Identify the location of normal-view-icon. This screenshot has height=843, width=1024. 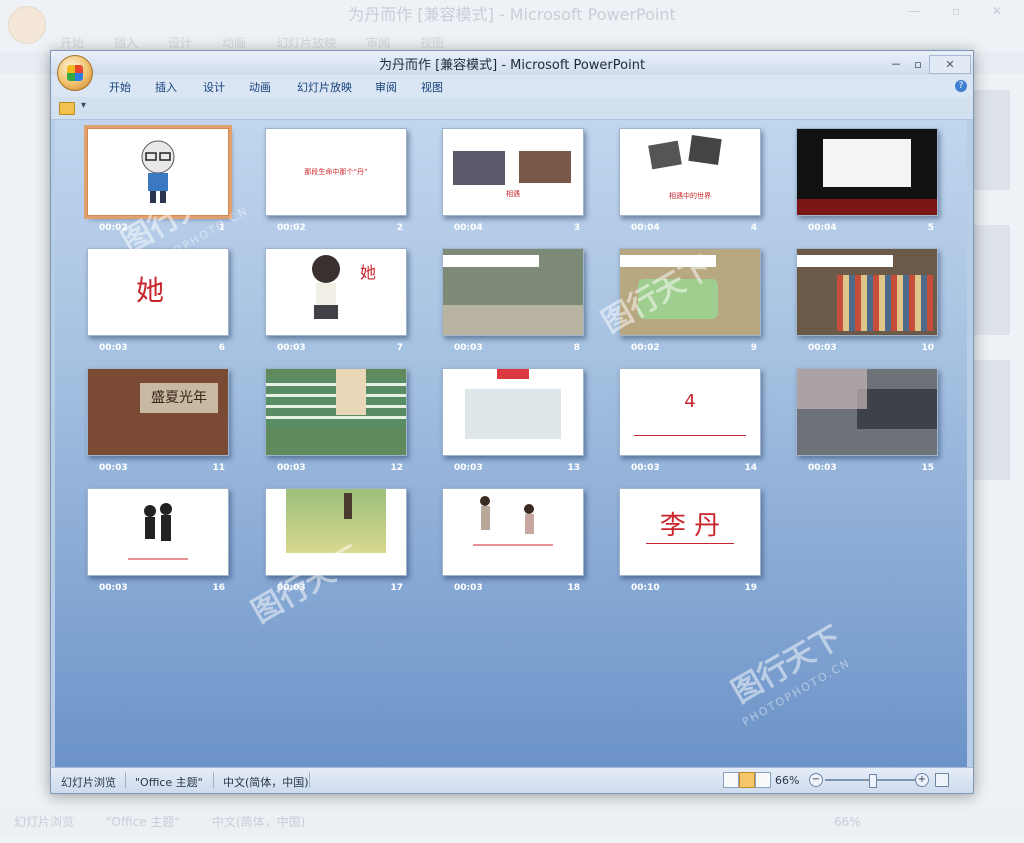
(731, 780).